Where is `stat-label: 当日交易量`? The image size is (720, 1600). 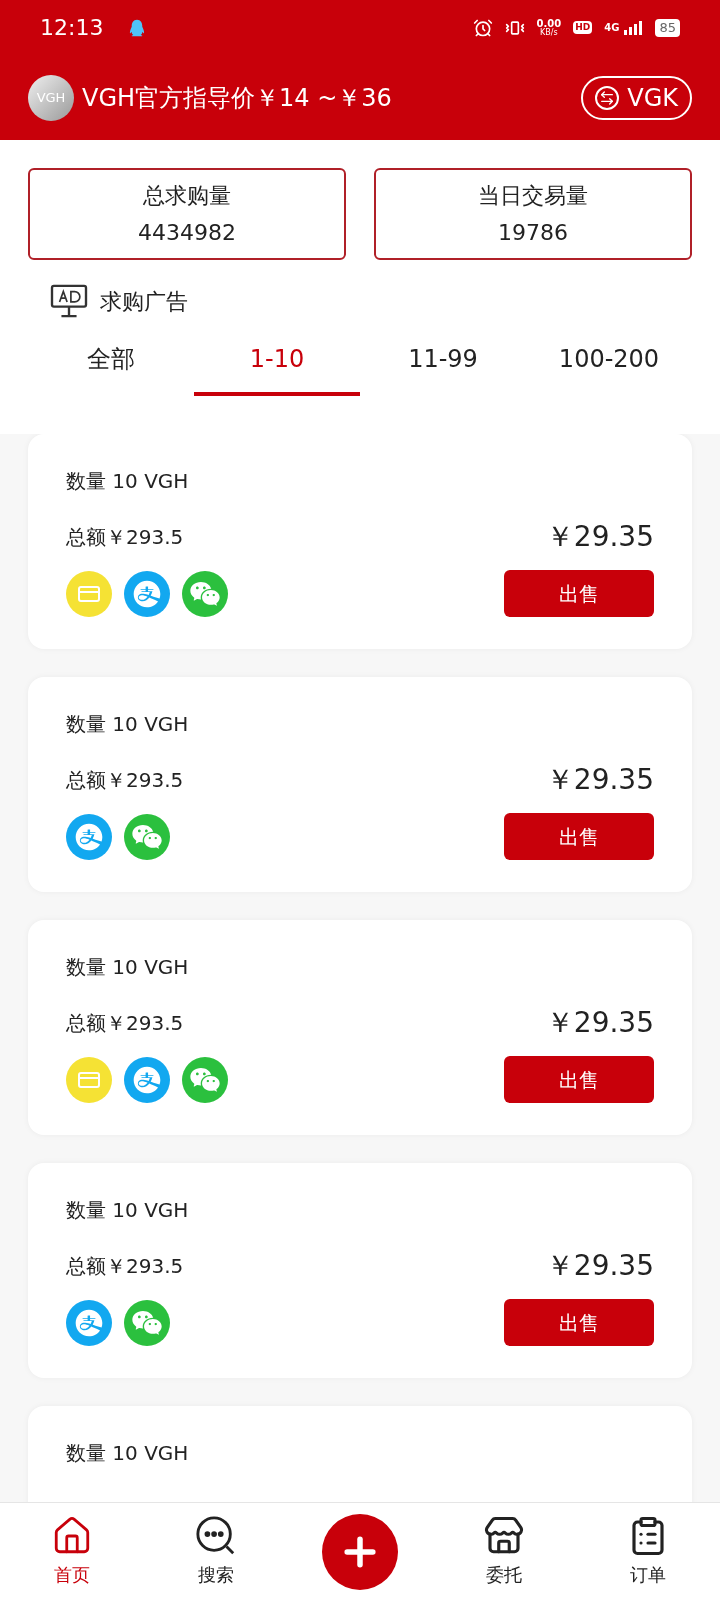
stat-label: 当日交易量 is located at coordinates (533, 196).